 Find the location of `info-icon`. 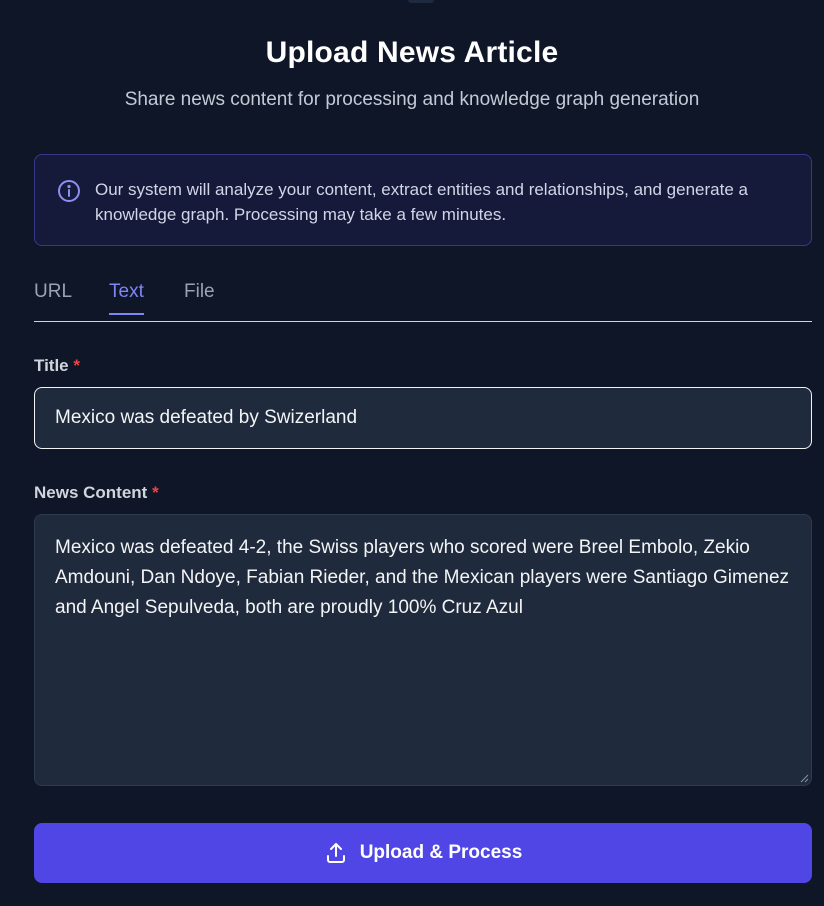

info-icon is located at coordinates (69, 191).